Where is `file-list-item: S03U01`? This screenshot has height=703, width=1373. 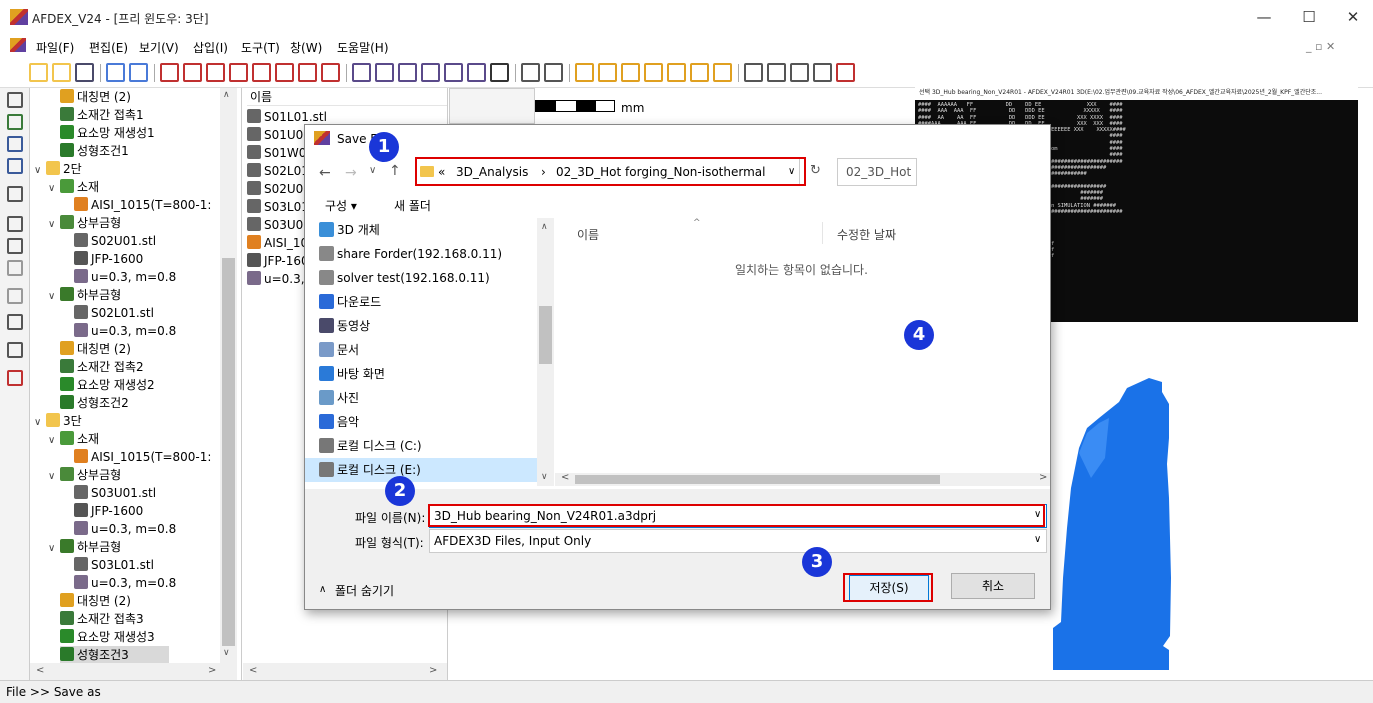
file-list-item: S03U01 is located at coordinates (279, 225).